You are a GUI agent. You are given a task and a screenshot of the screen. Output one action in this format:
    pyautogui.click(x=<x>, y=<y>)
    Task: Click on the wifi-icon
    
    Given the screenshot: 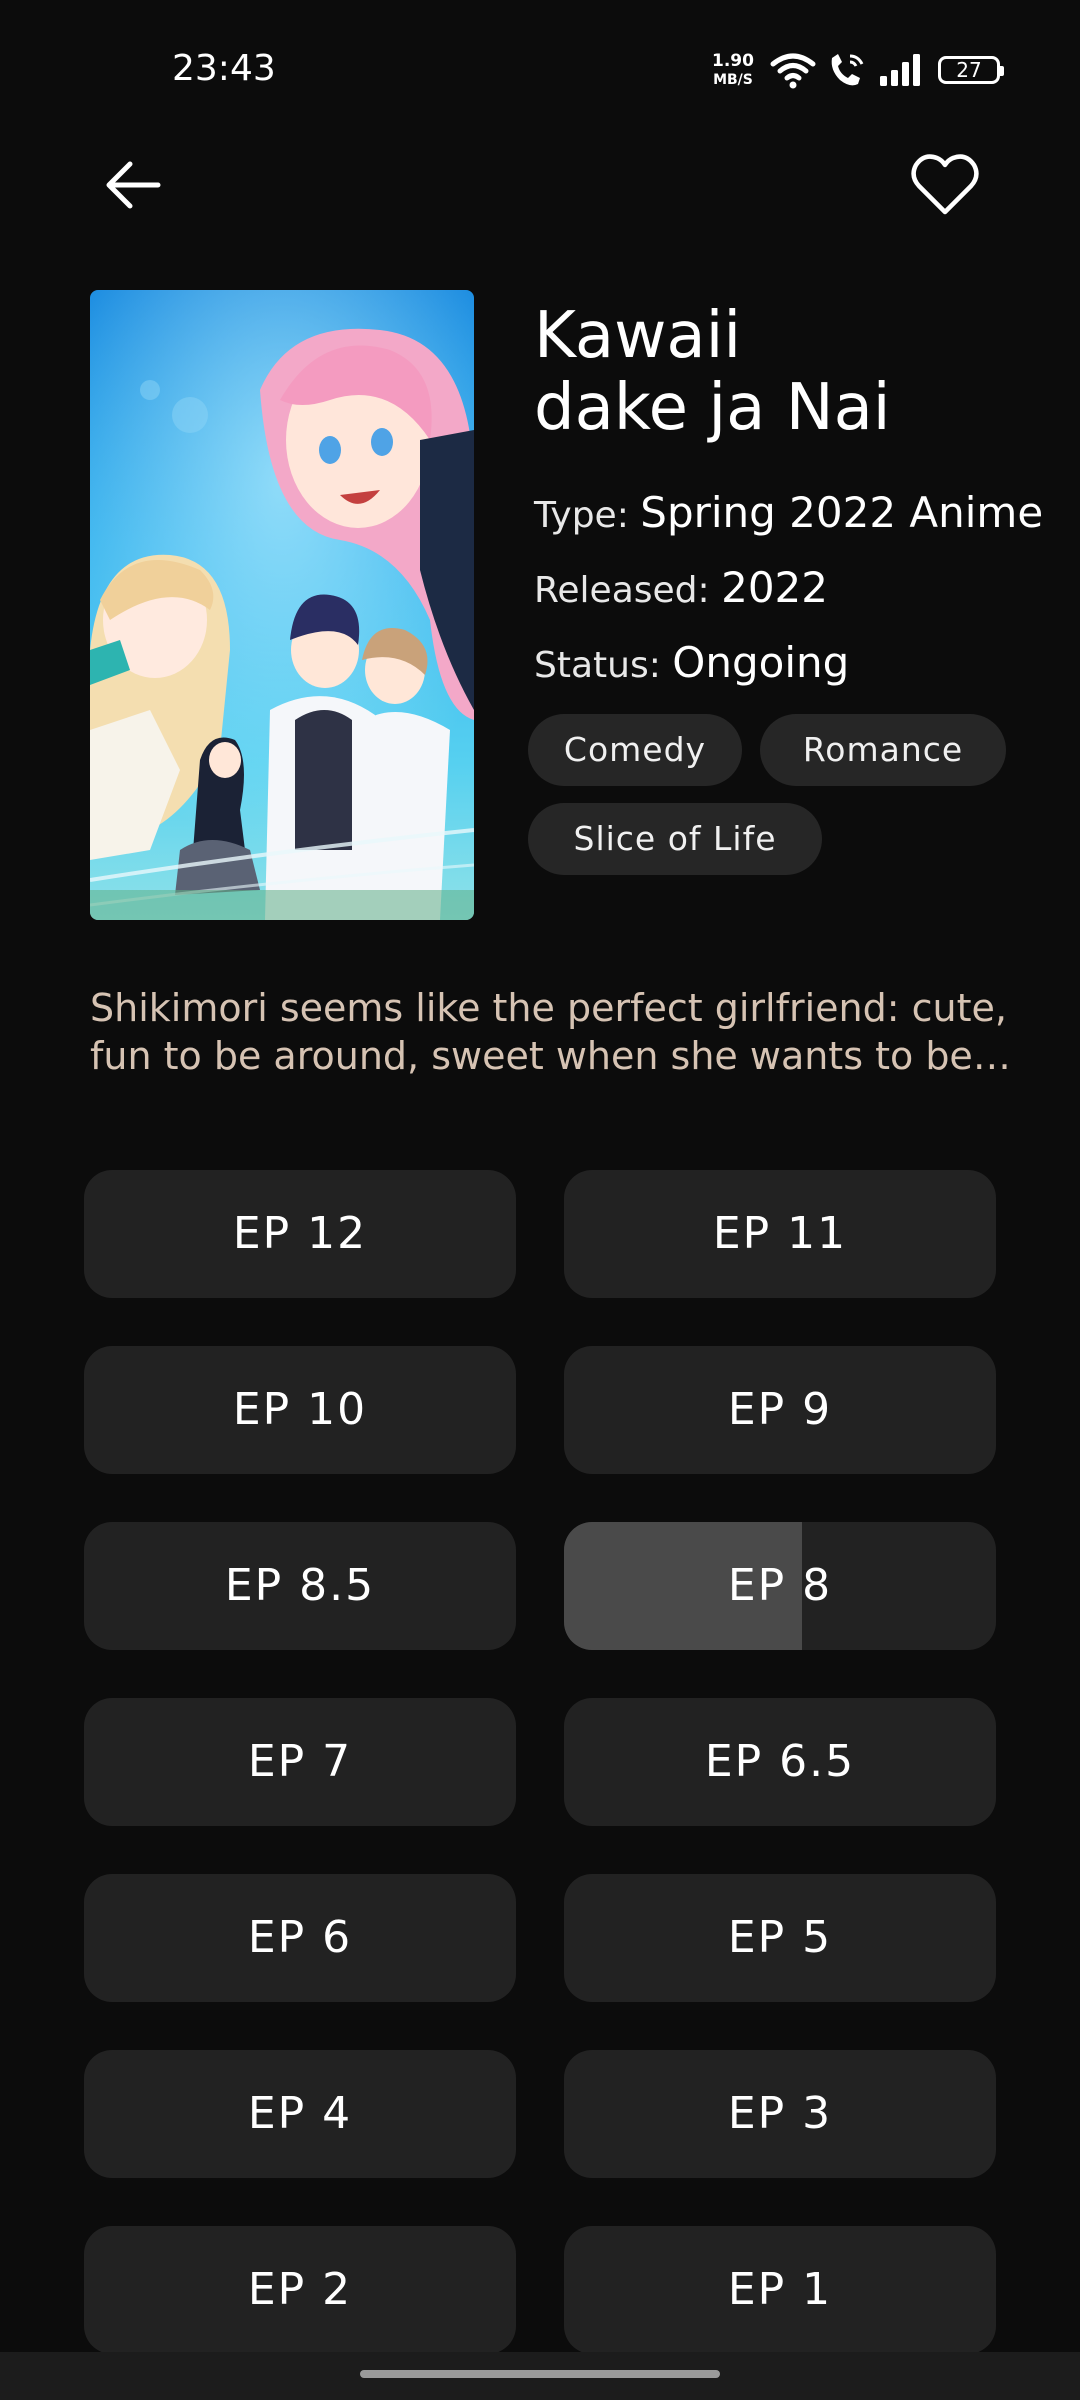 What is the action you would take?
    pyautogui.click(x=793, y=71)
    